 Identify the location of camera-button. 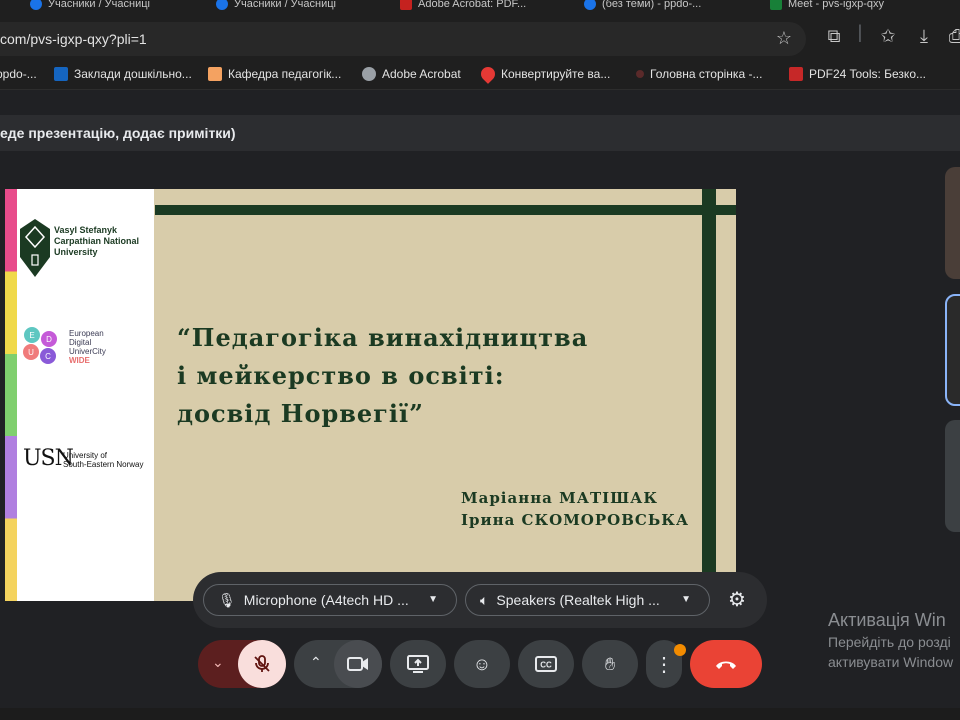
(358, 664).